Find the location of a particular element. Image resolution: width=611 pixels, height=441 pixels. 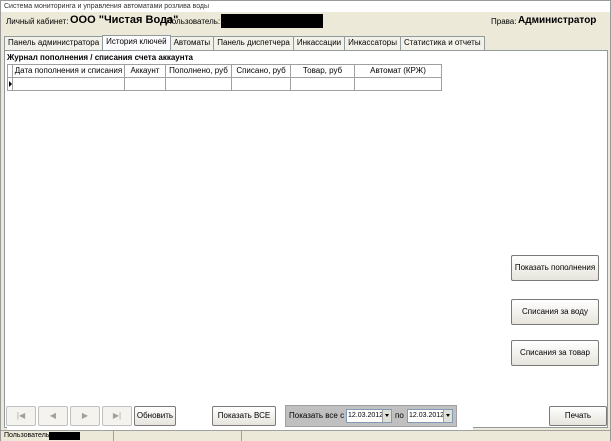

rights-value: Администратор is located at coordinates (557, 20).